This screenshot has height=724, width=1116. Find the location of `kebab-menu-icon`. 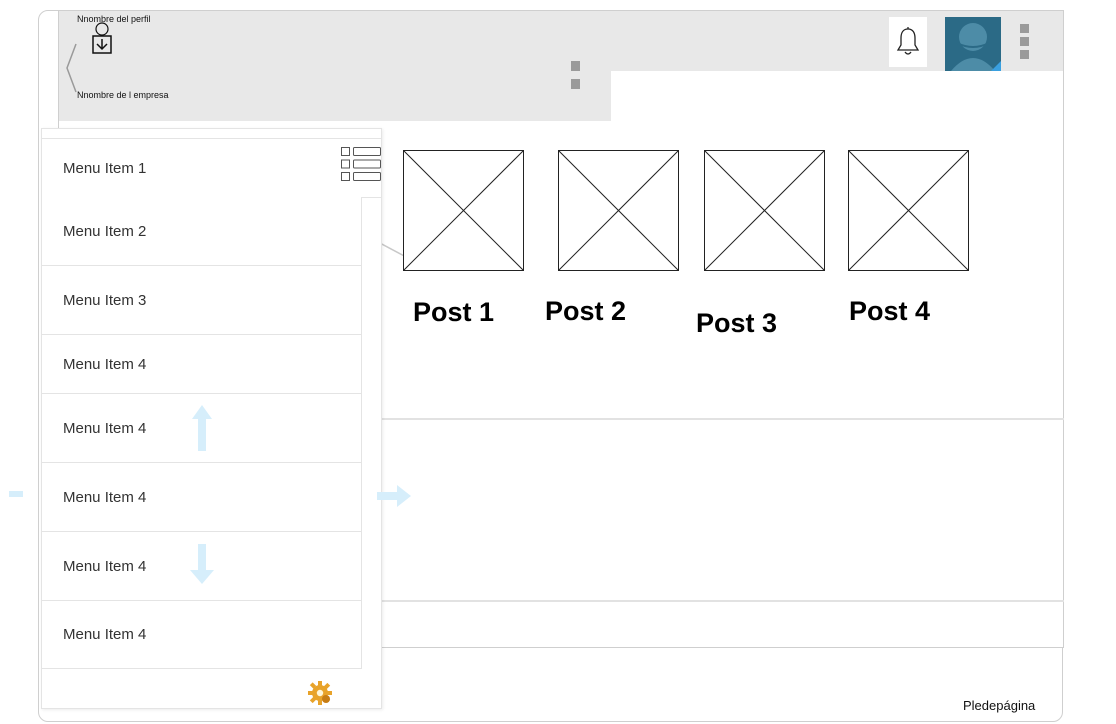

kebab-menu-icon is located at coordinates (576, 77).